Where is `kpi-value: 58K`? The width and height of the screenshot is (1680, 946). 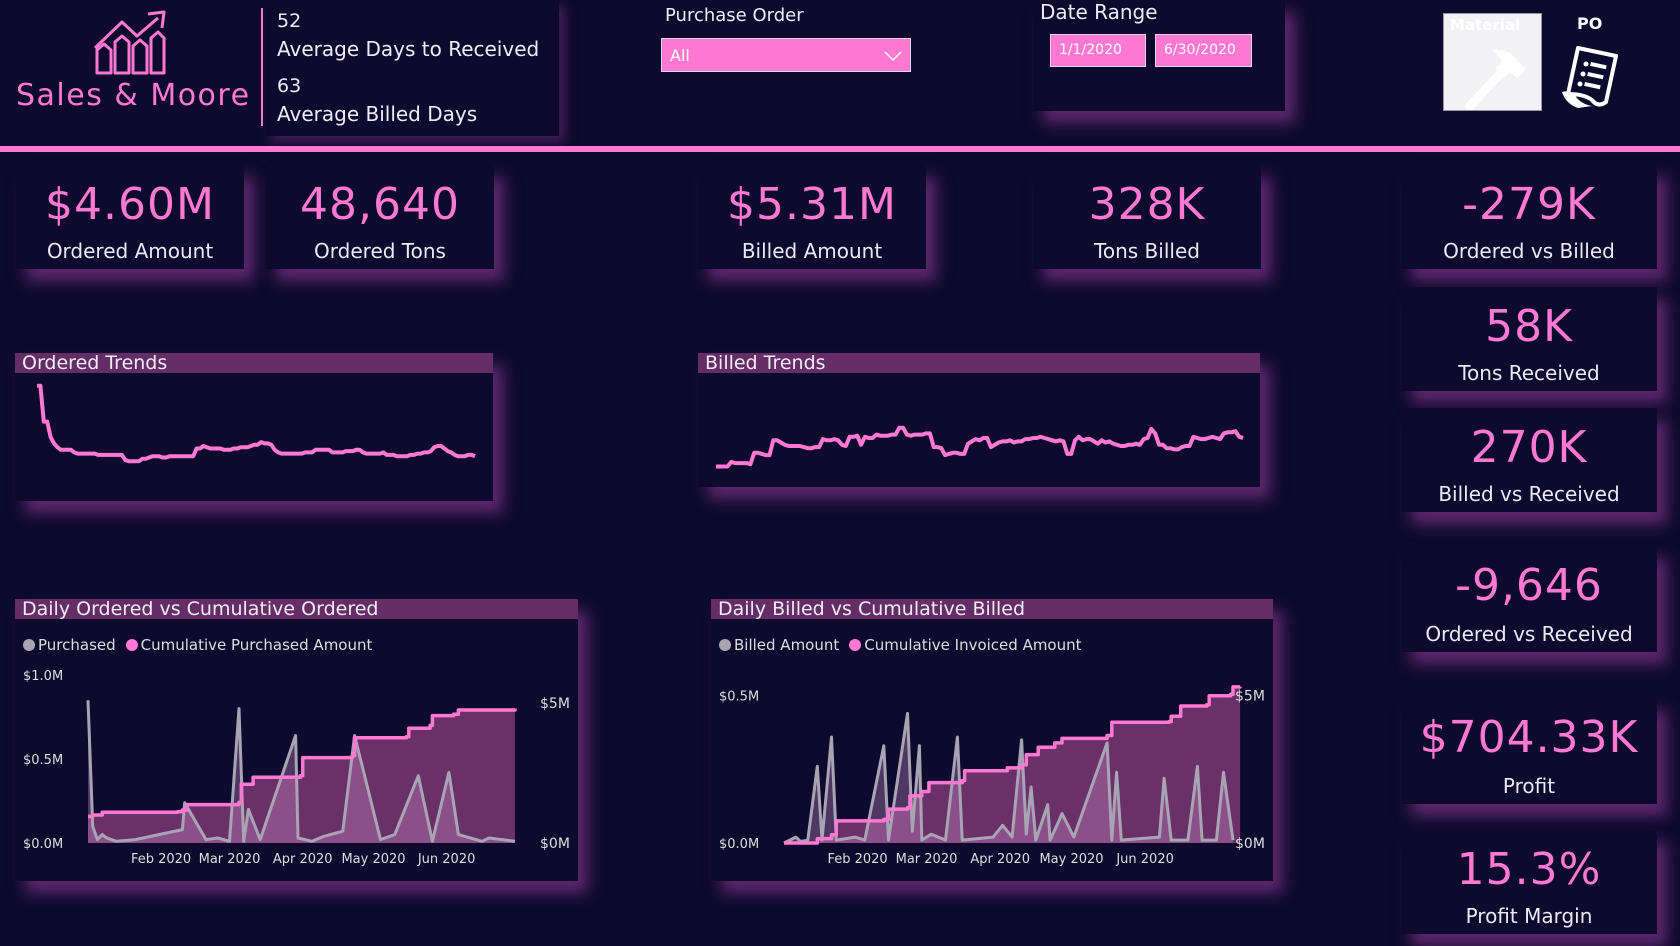 kpi-value: 58K is located at coordinates (1529, 326).